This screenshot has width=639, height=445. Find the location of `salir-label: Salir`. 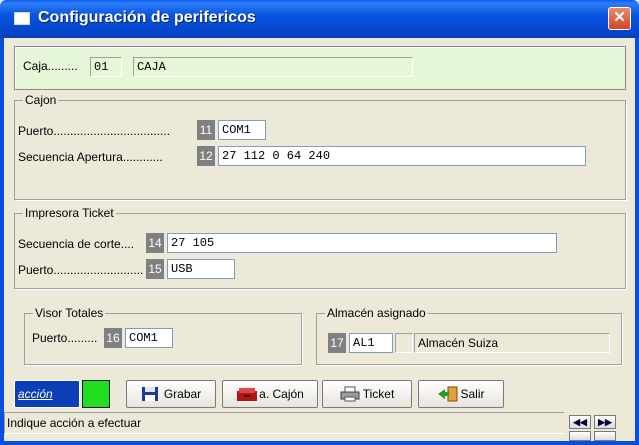

salir-label: Salir is located at coordinates (472, 394).